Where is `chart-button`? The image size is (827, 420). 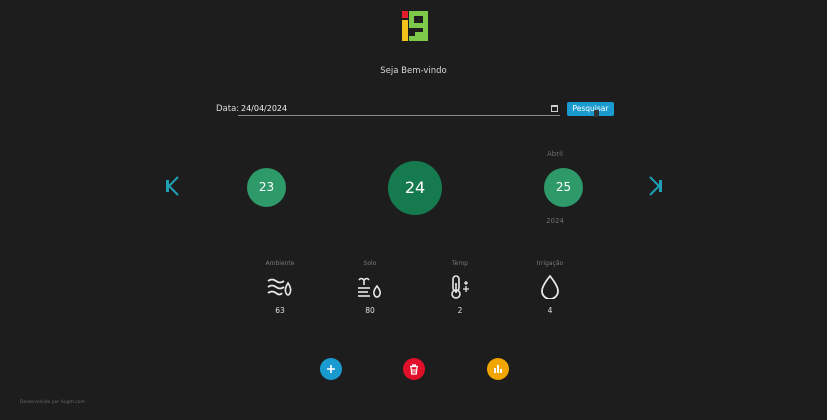
chart-button is located at coordinates (498, 369).